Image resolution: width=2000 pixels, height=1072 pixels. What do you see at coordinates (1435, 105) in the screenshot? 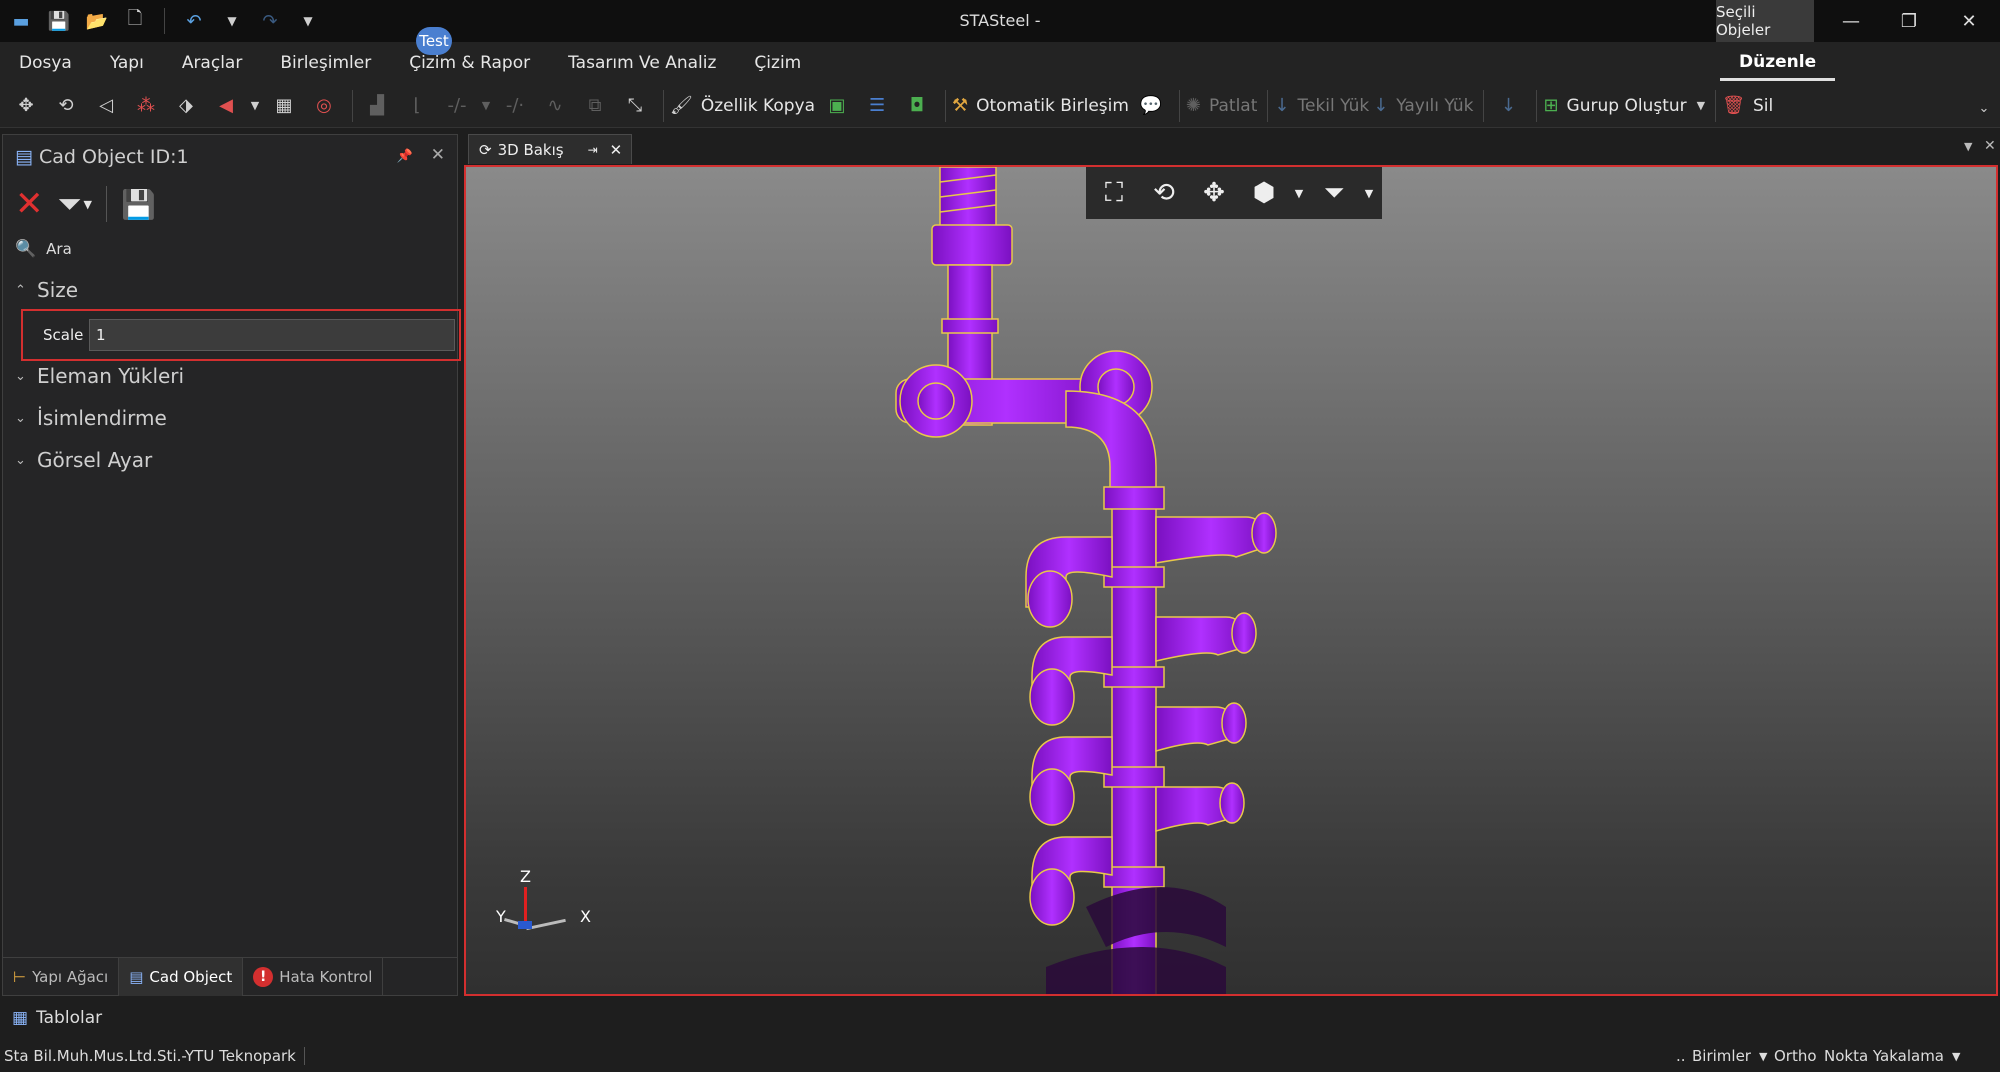
I see `distributed-load-label: Yayılı Yük` at bounding box center [1435, 105].